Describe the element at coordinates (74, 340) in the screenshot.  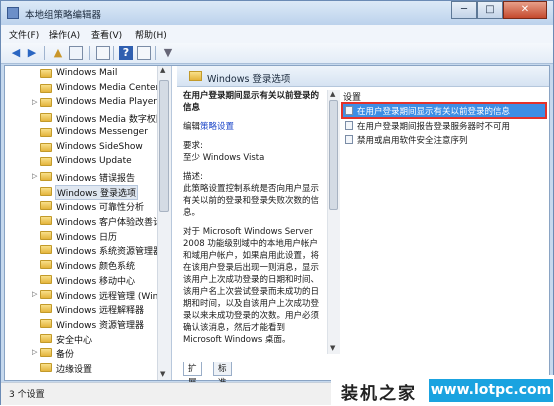
I see `tree-item-label: 安全中心` at that location.